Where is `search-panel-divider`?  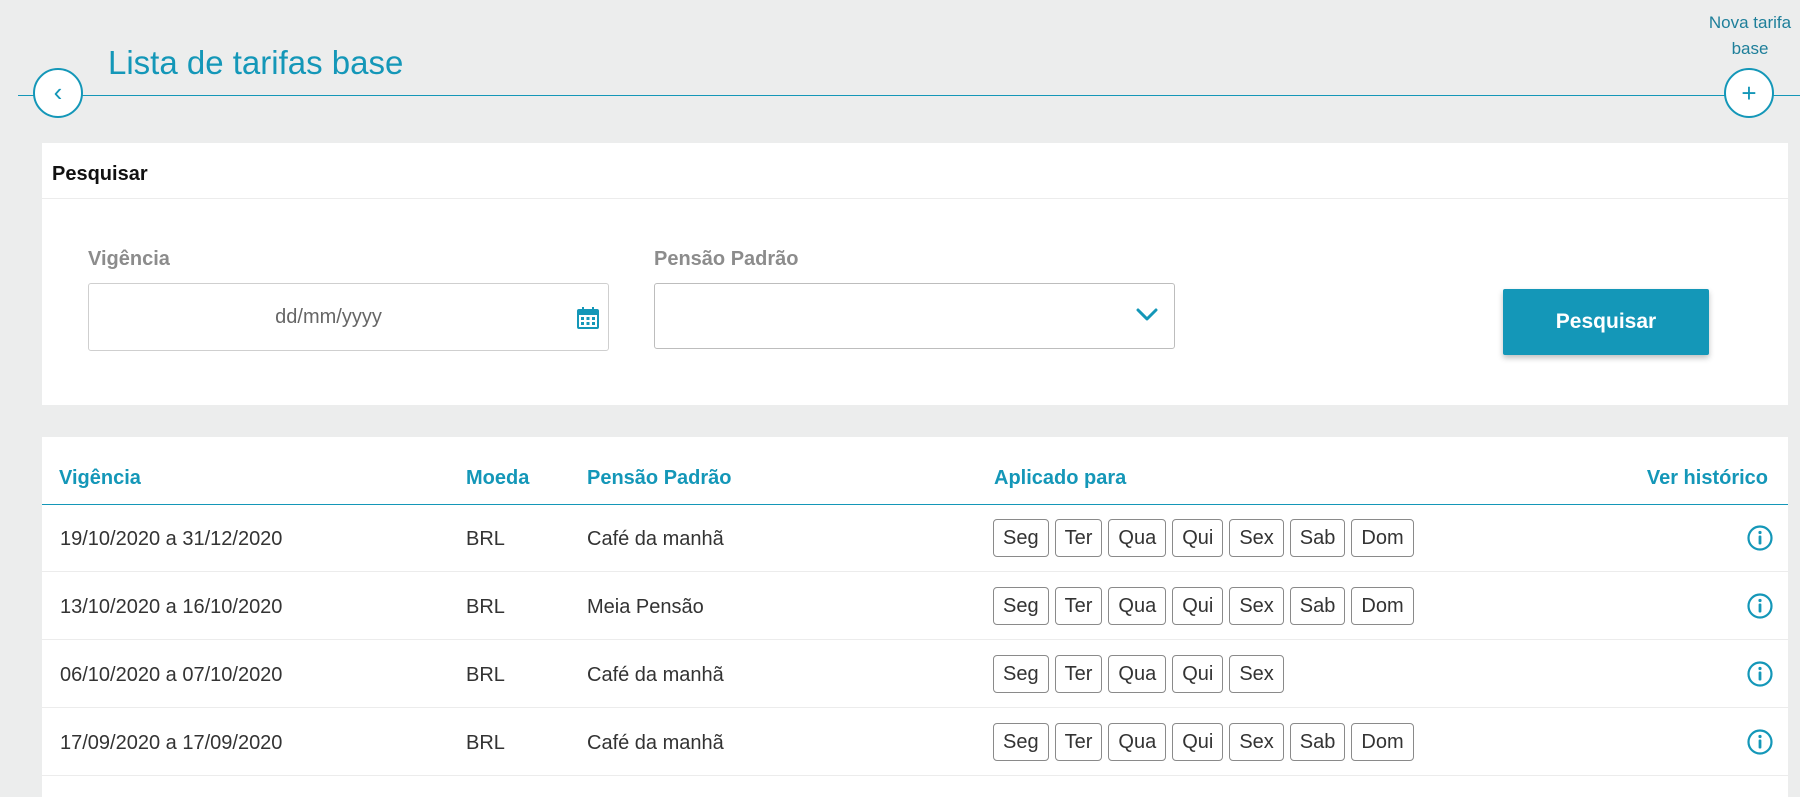 search-panel-divider is located at coordinates (915, 198).